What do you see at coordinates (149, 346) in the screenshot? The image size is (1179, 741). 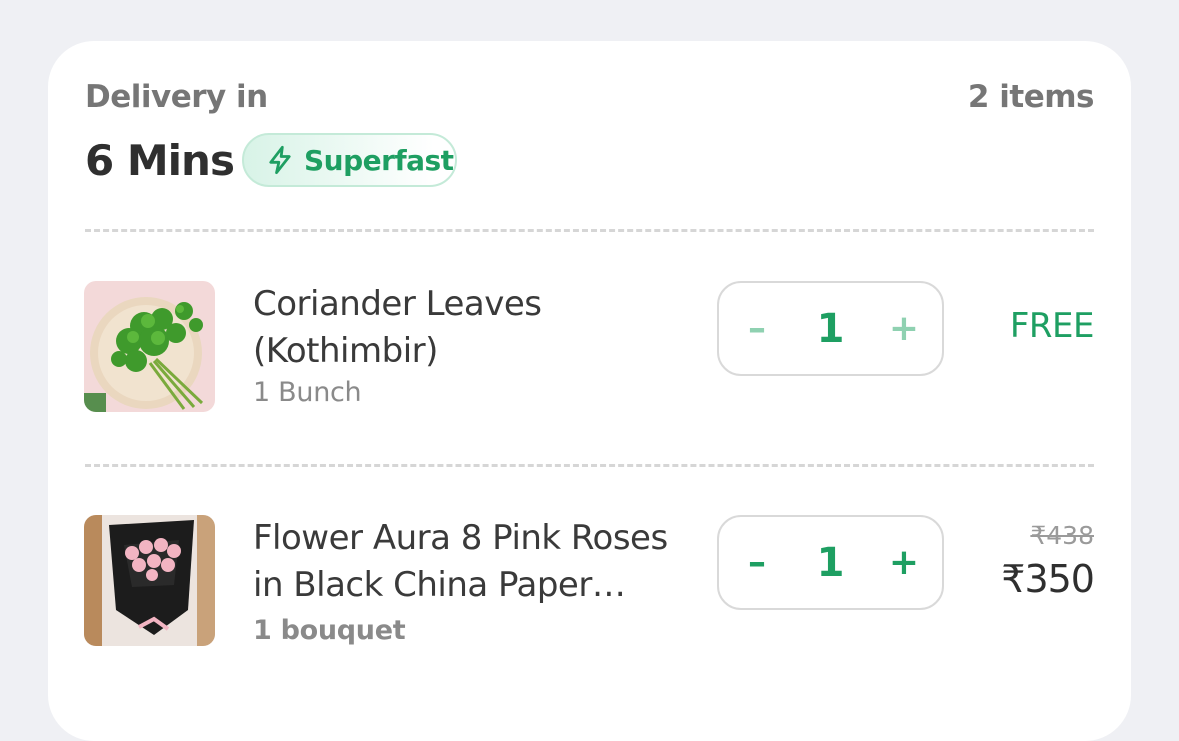 I see `product-image-coriander` at bounding box center [149, 346].